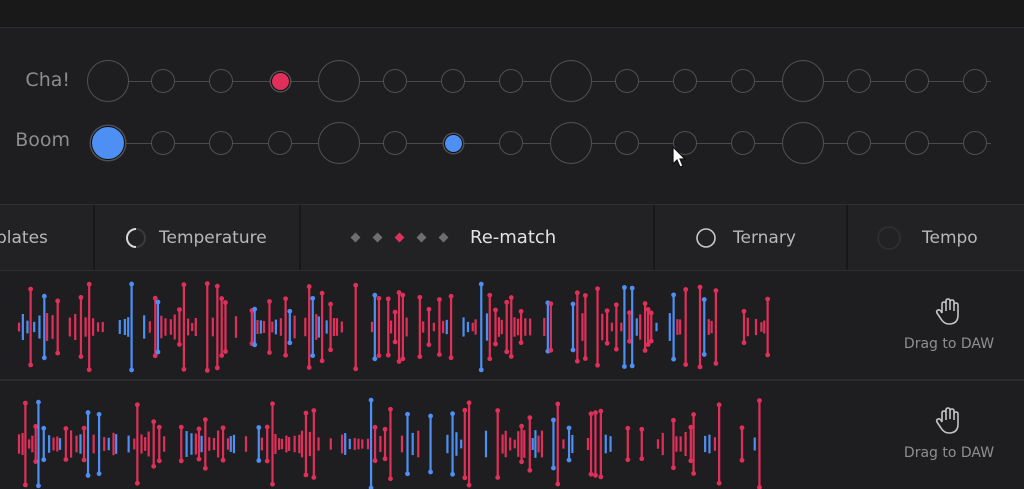 The height and width of the screenshot is (489, 1024). Describe the element at coordinates (936, 237) in the screenshot. I see `tab-tempo: Tempo` at that location.